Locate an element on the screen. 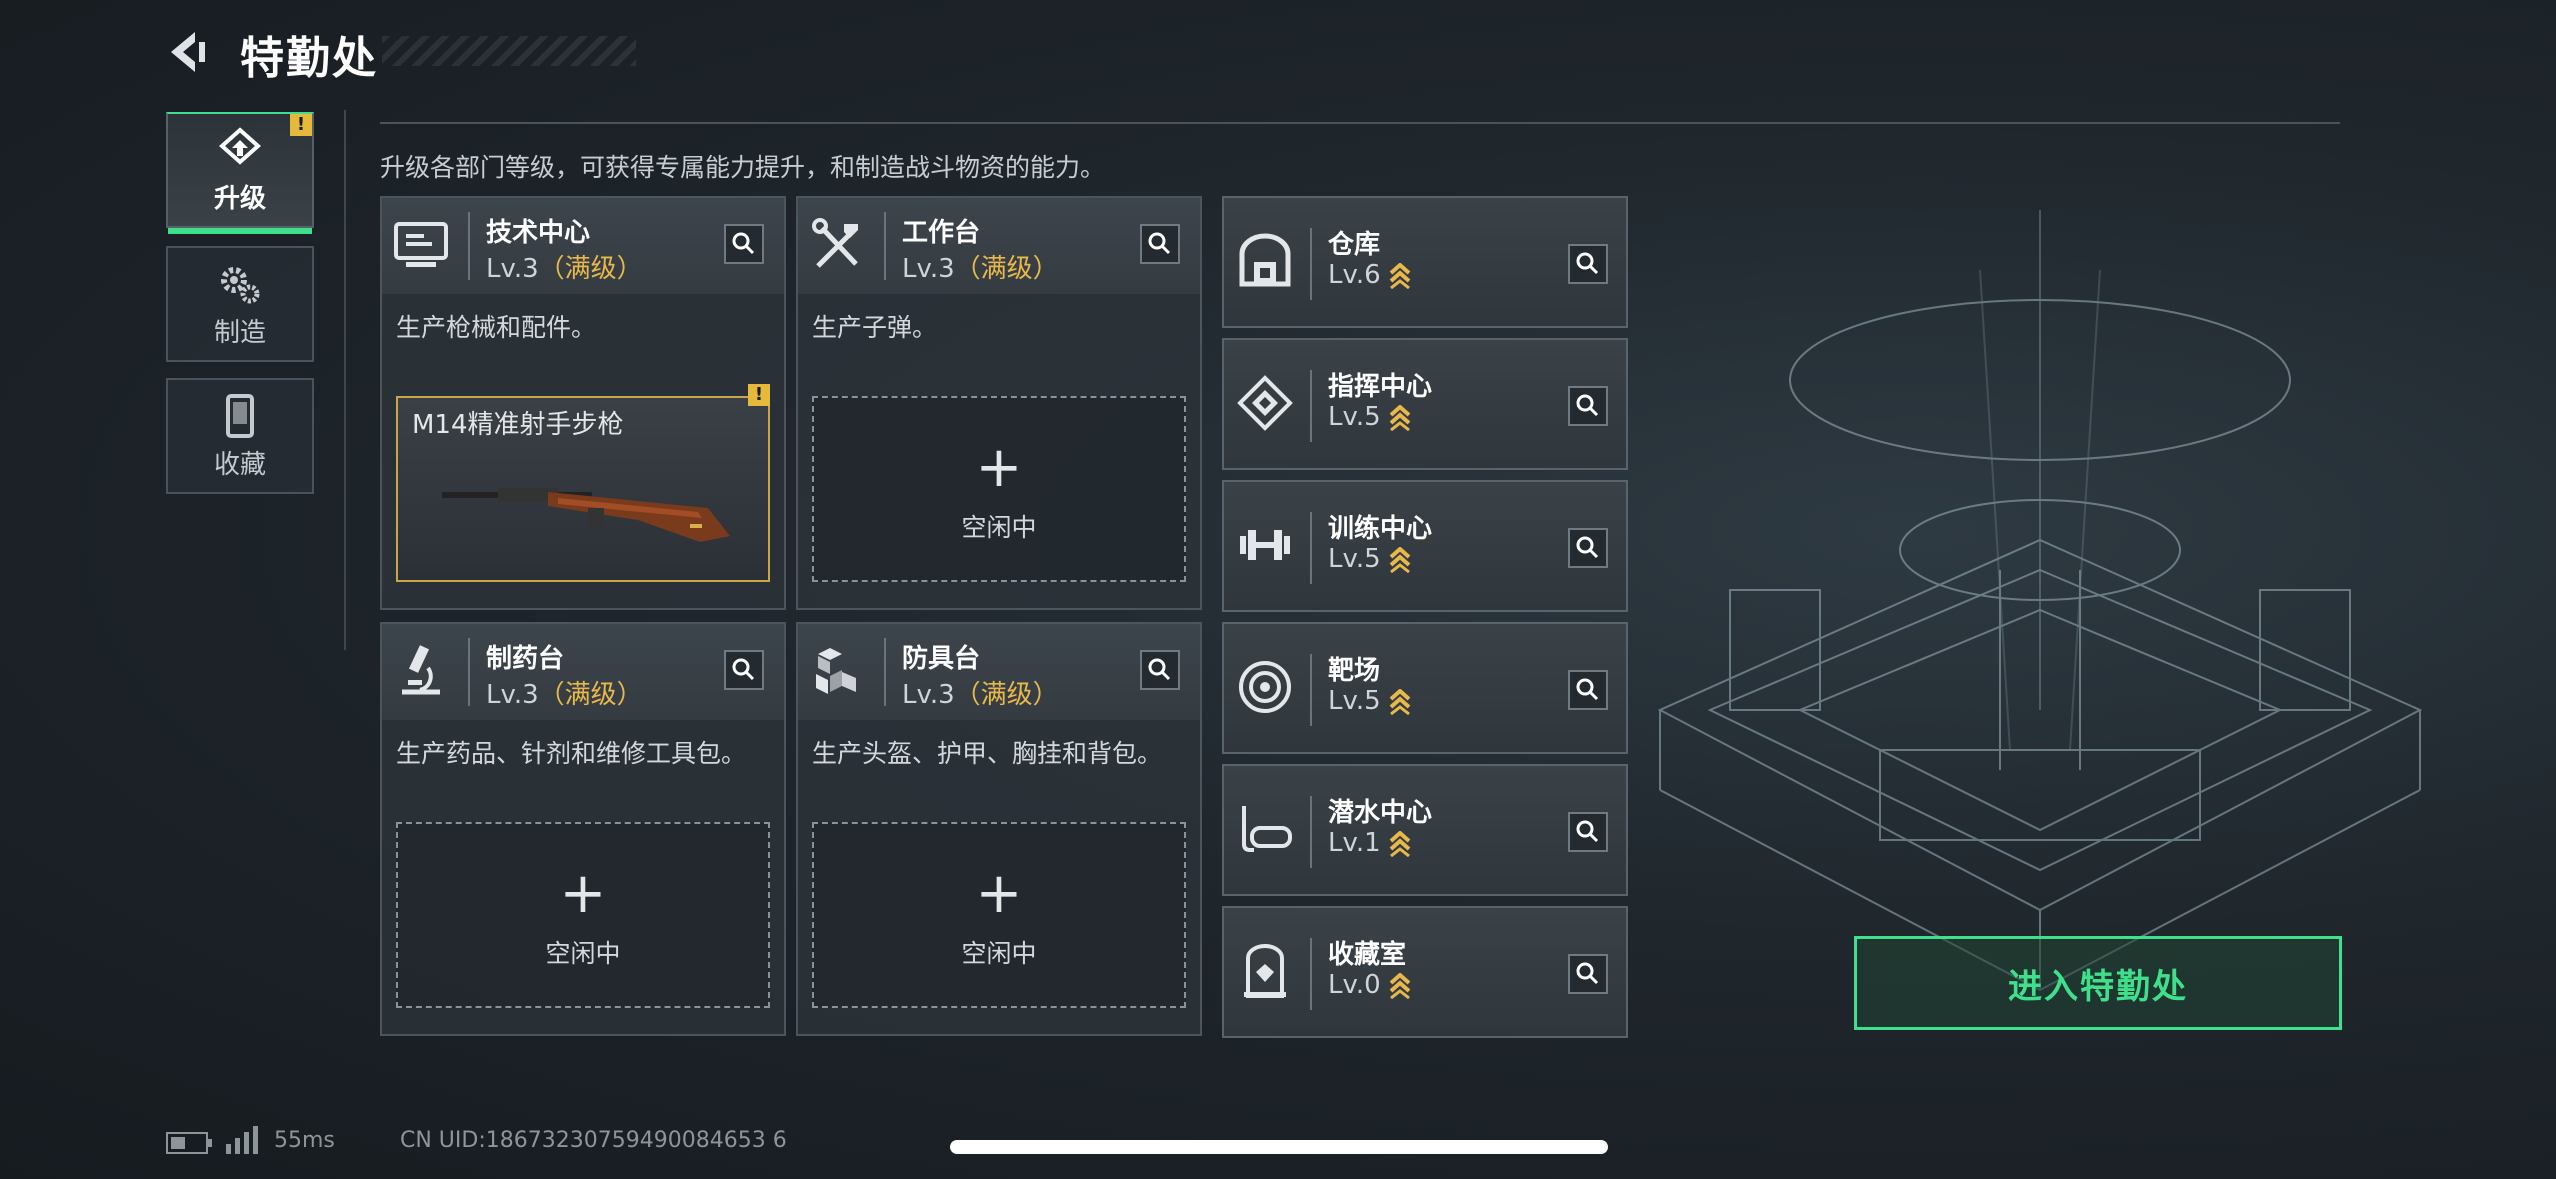  workshop-level: Lv.3（满级） is located at coordinates (980, 692).